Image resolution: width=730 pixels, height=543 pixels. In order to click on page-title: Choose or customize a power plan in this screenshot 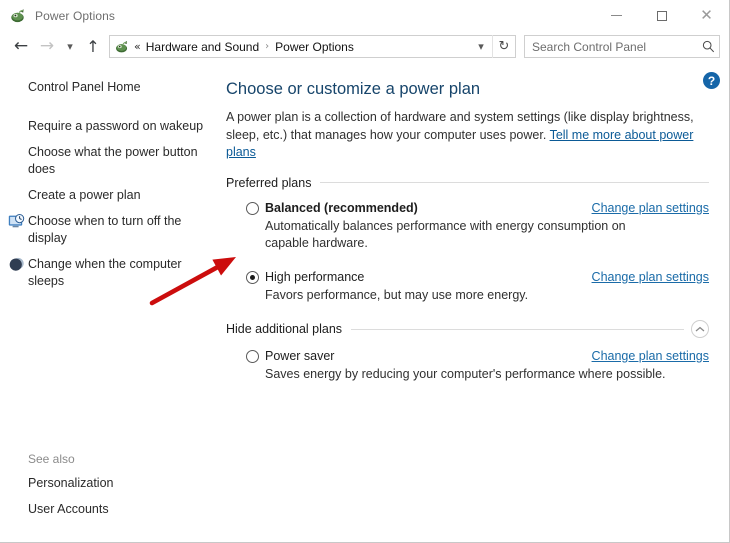, I will do `click(353, 89)`.